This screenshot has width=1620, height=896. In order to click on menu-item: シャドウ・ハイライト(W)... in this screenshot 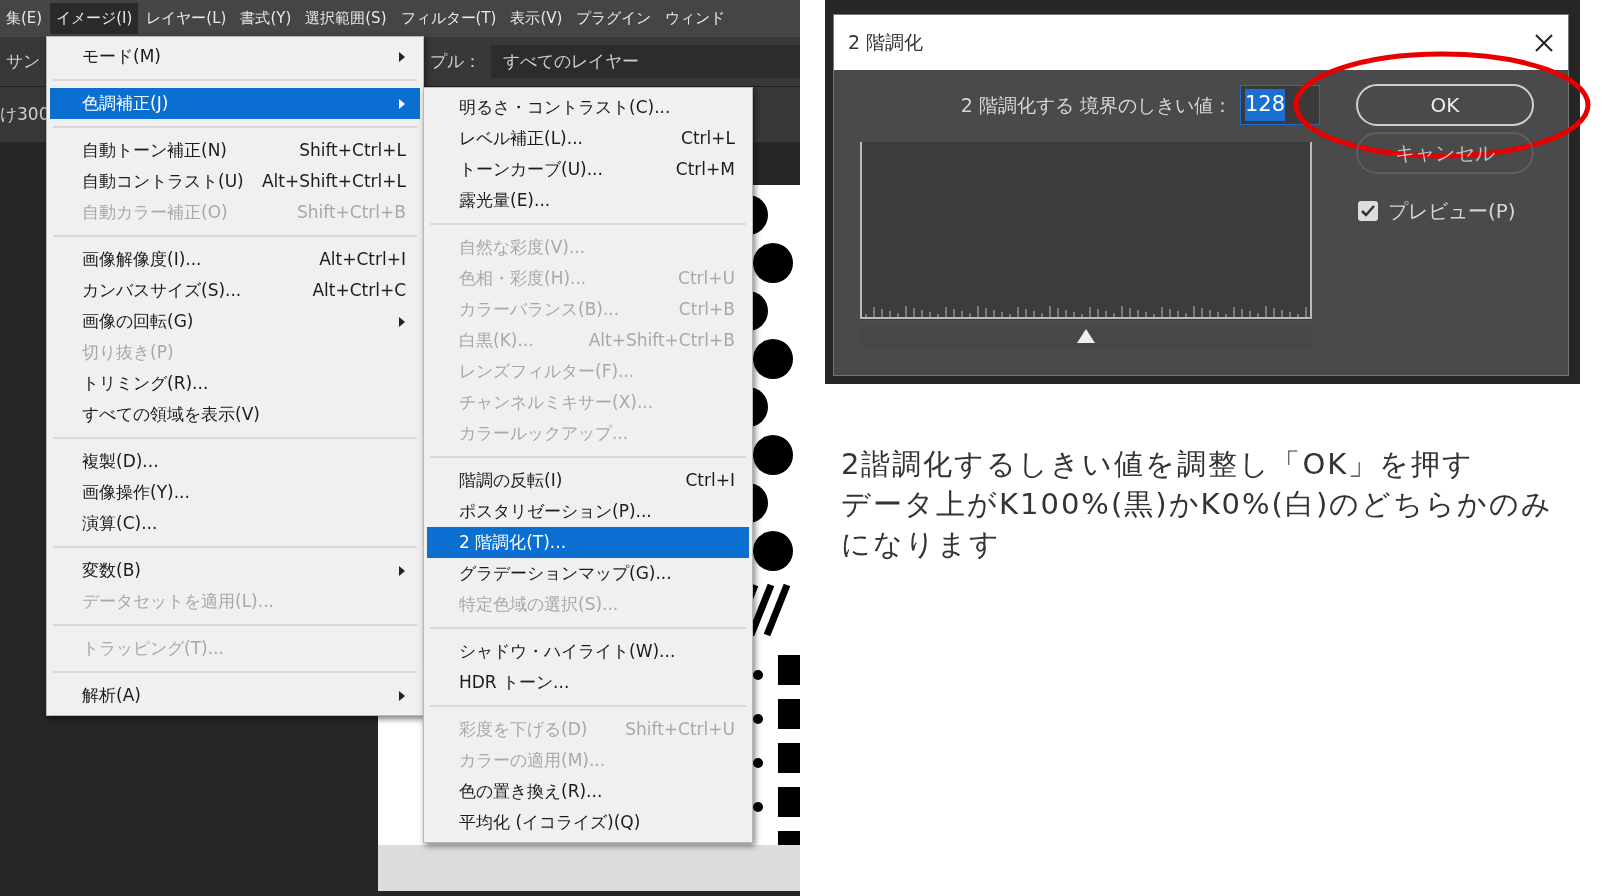, I will do `click(588, 651)`.